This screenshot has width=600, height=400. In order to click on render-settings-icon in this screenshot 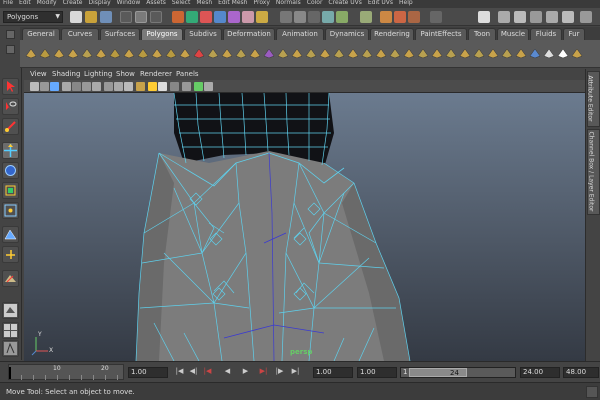, I will do `click(414, 17)`.